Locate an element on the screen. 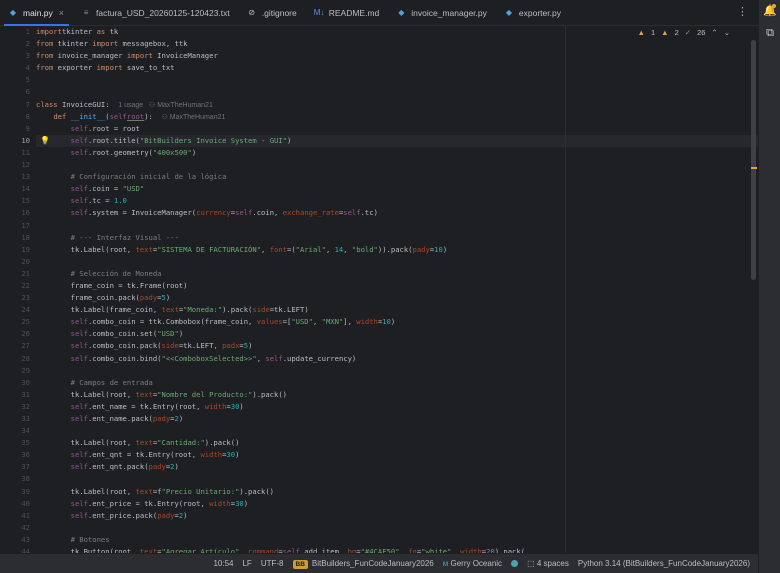 The height and width of the screenshot is (573, 780). code-line: self.tc = 1.0 is located at coordinates (397, 201).